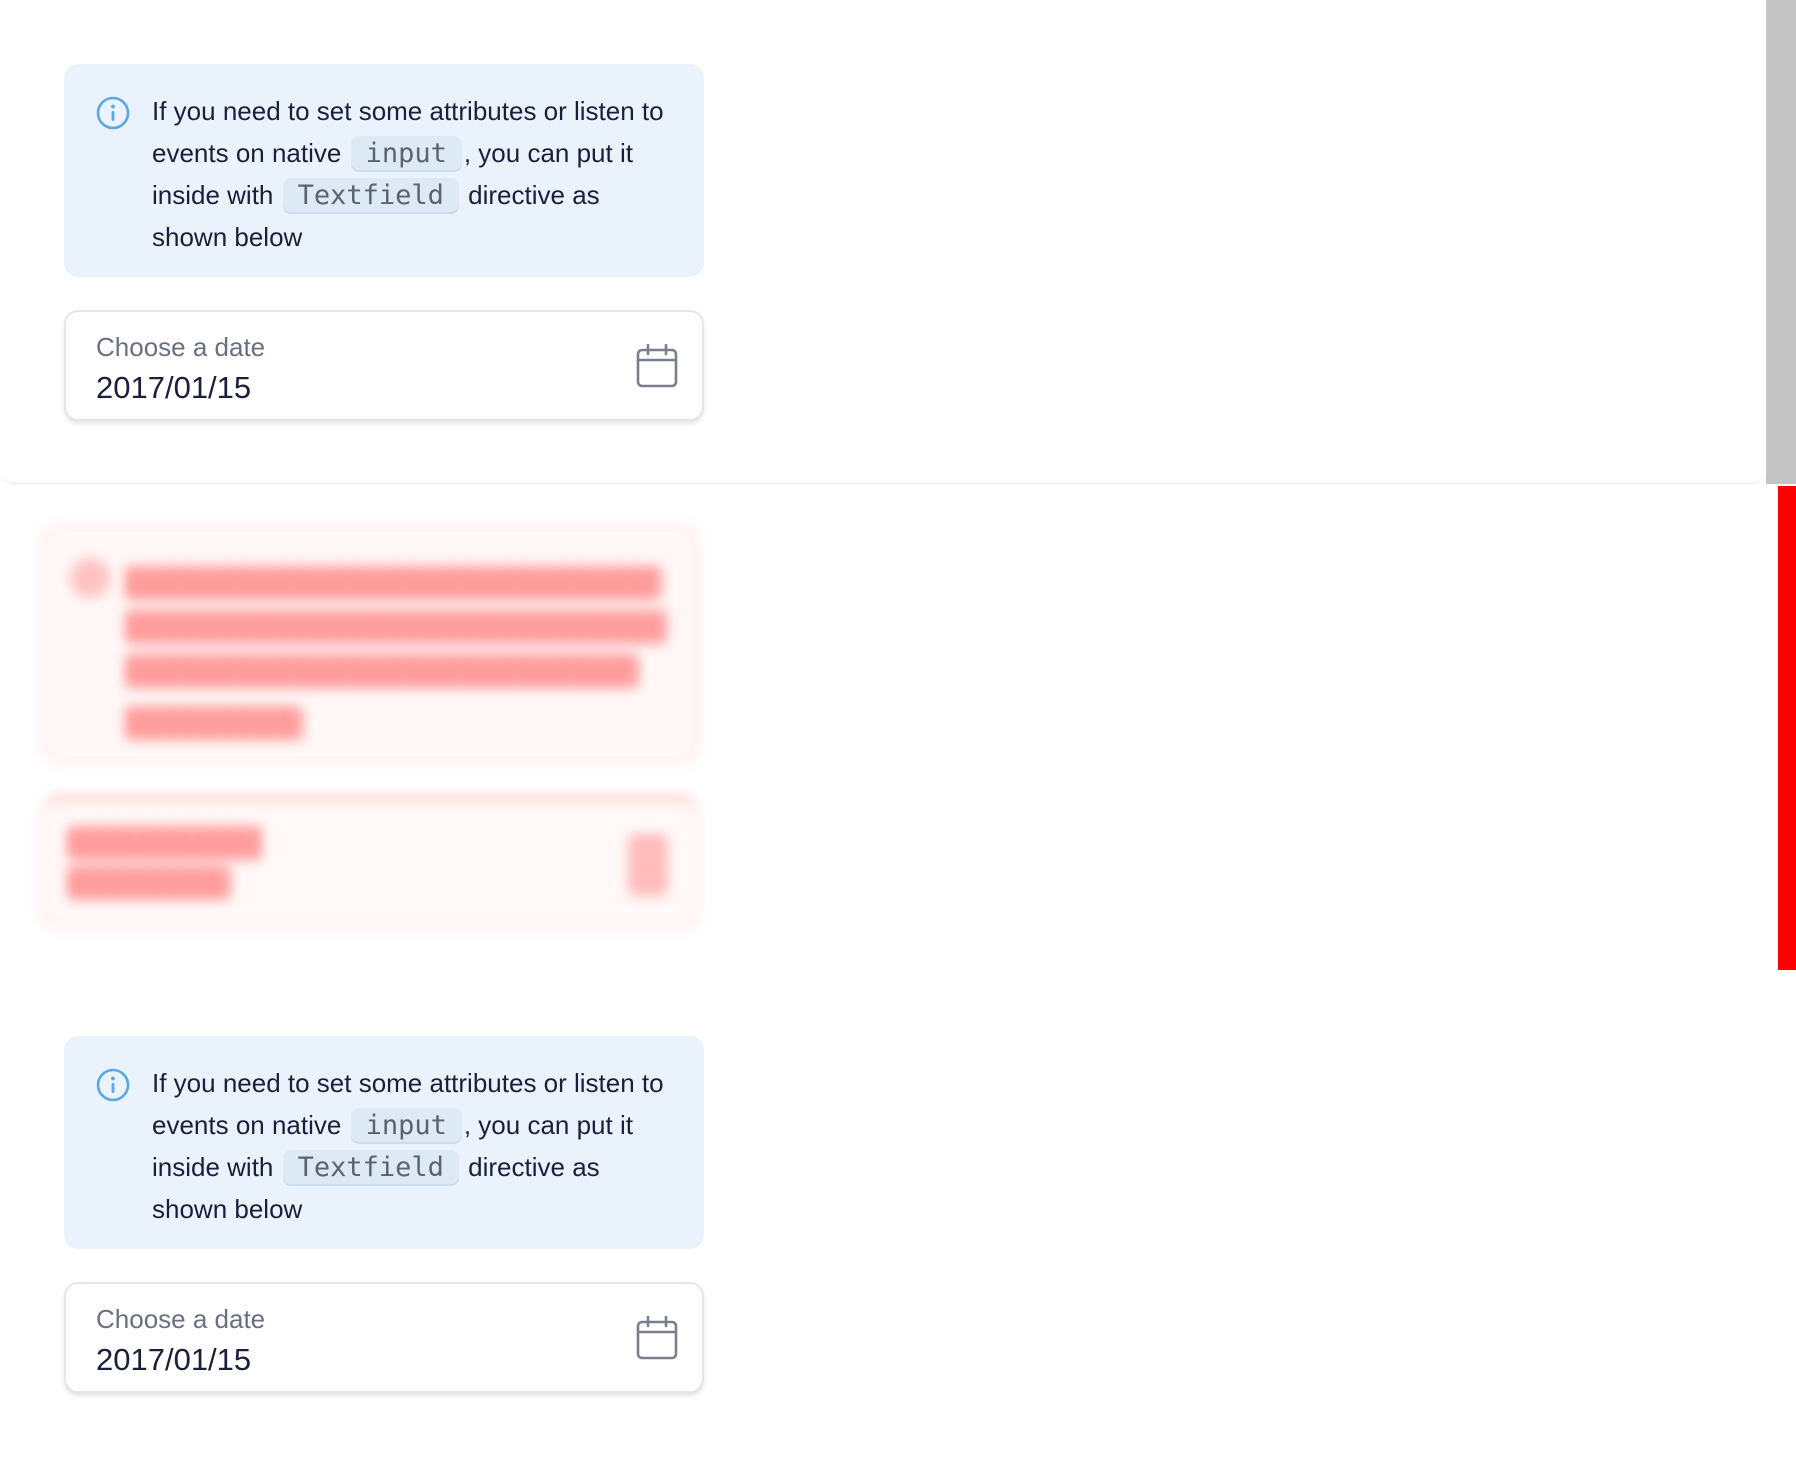 This screenshot has width=1796, height=1458. I want to click on blurred-info-icon, so click(90, 578).